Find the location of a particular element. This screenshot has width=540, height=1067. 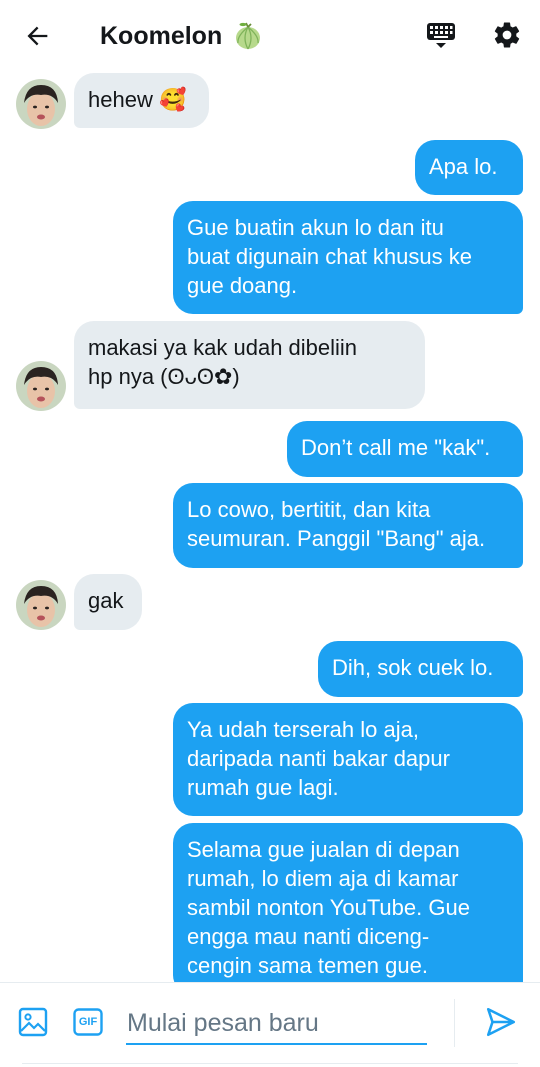

message-composer: GIF Mulai pesan baru is located at coordinates (270, 1024).